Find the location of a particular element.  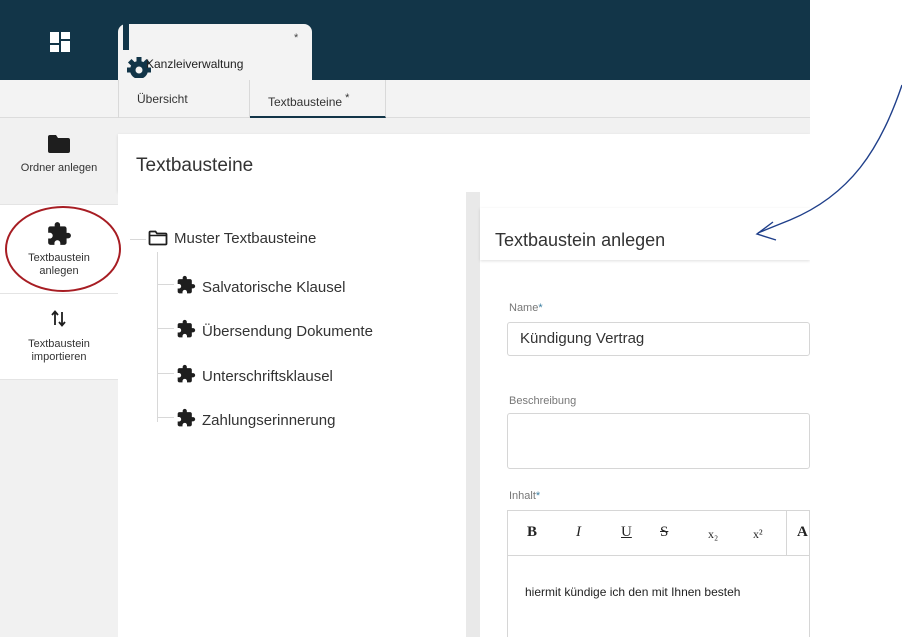

underline-button: U is located at coordinates (626, 532).